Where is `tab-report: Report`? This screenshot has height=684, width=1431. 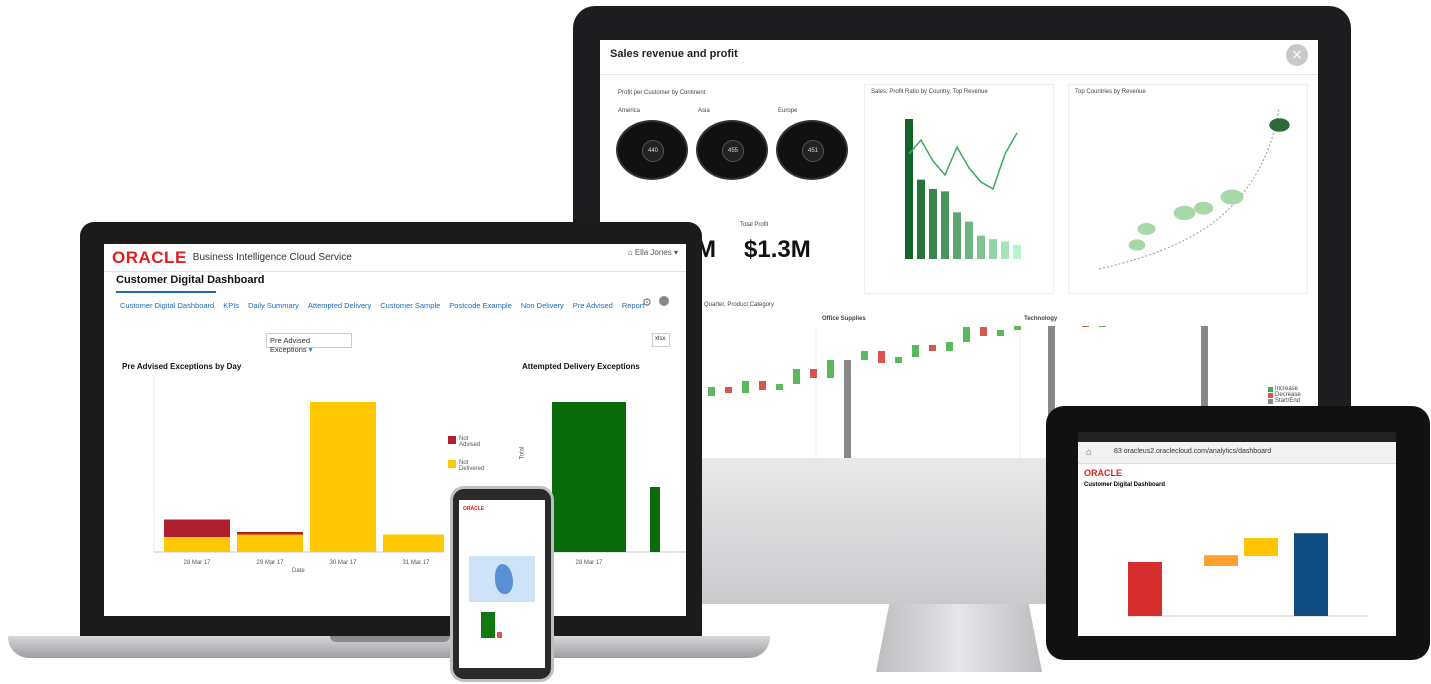
tab-report: Report is located at coordinates (633, 305).